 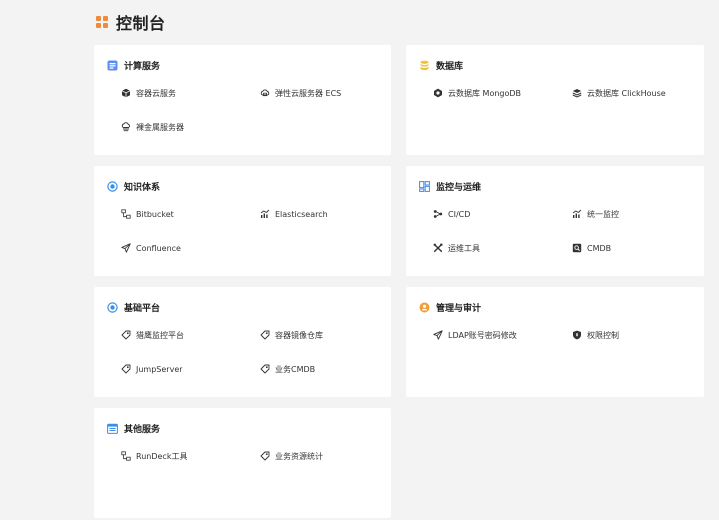 What do you see at coordinates (577, 93) in the screenshot?
I see `layers-icon` at bounding box center [577, 93].